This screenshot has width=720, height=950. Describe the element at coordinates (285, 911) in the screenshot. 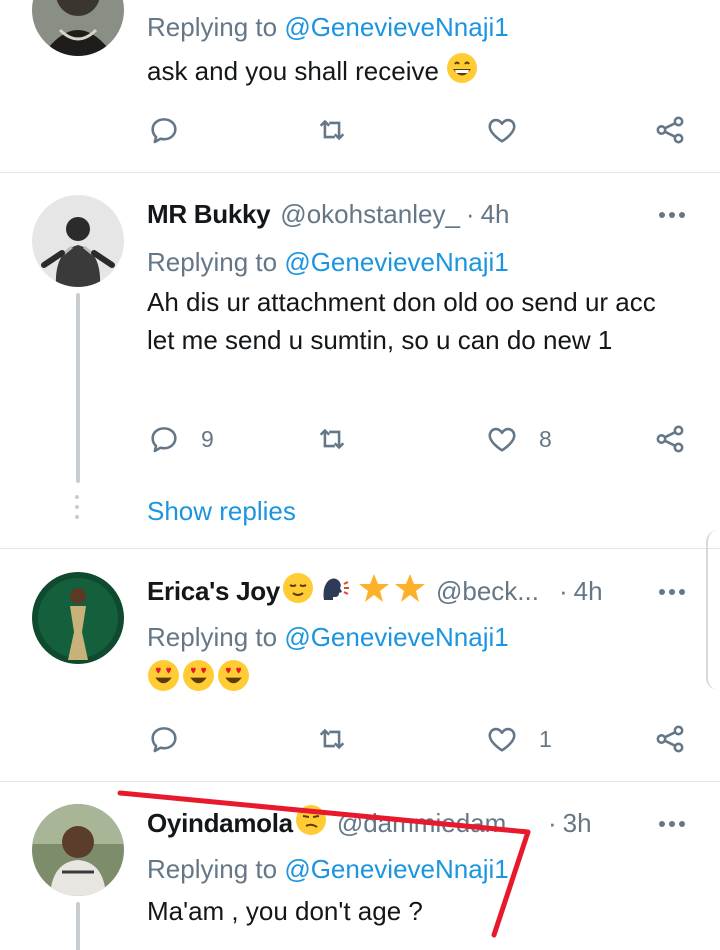

I see `tweet-text: Ma'am , you don't age ?` at that location.